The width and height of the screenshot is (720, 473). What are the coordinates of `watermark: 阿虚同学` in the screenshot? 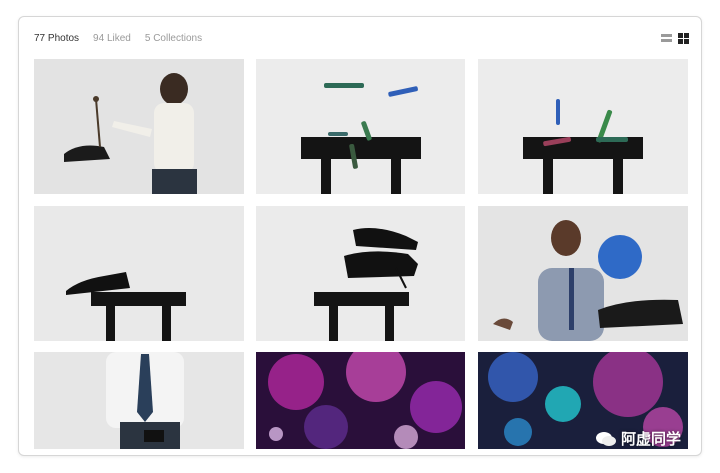 It's located at (638, 438).